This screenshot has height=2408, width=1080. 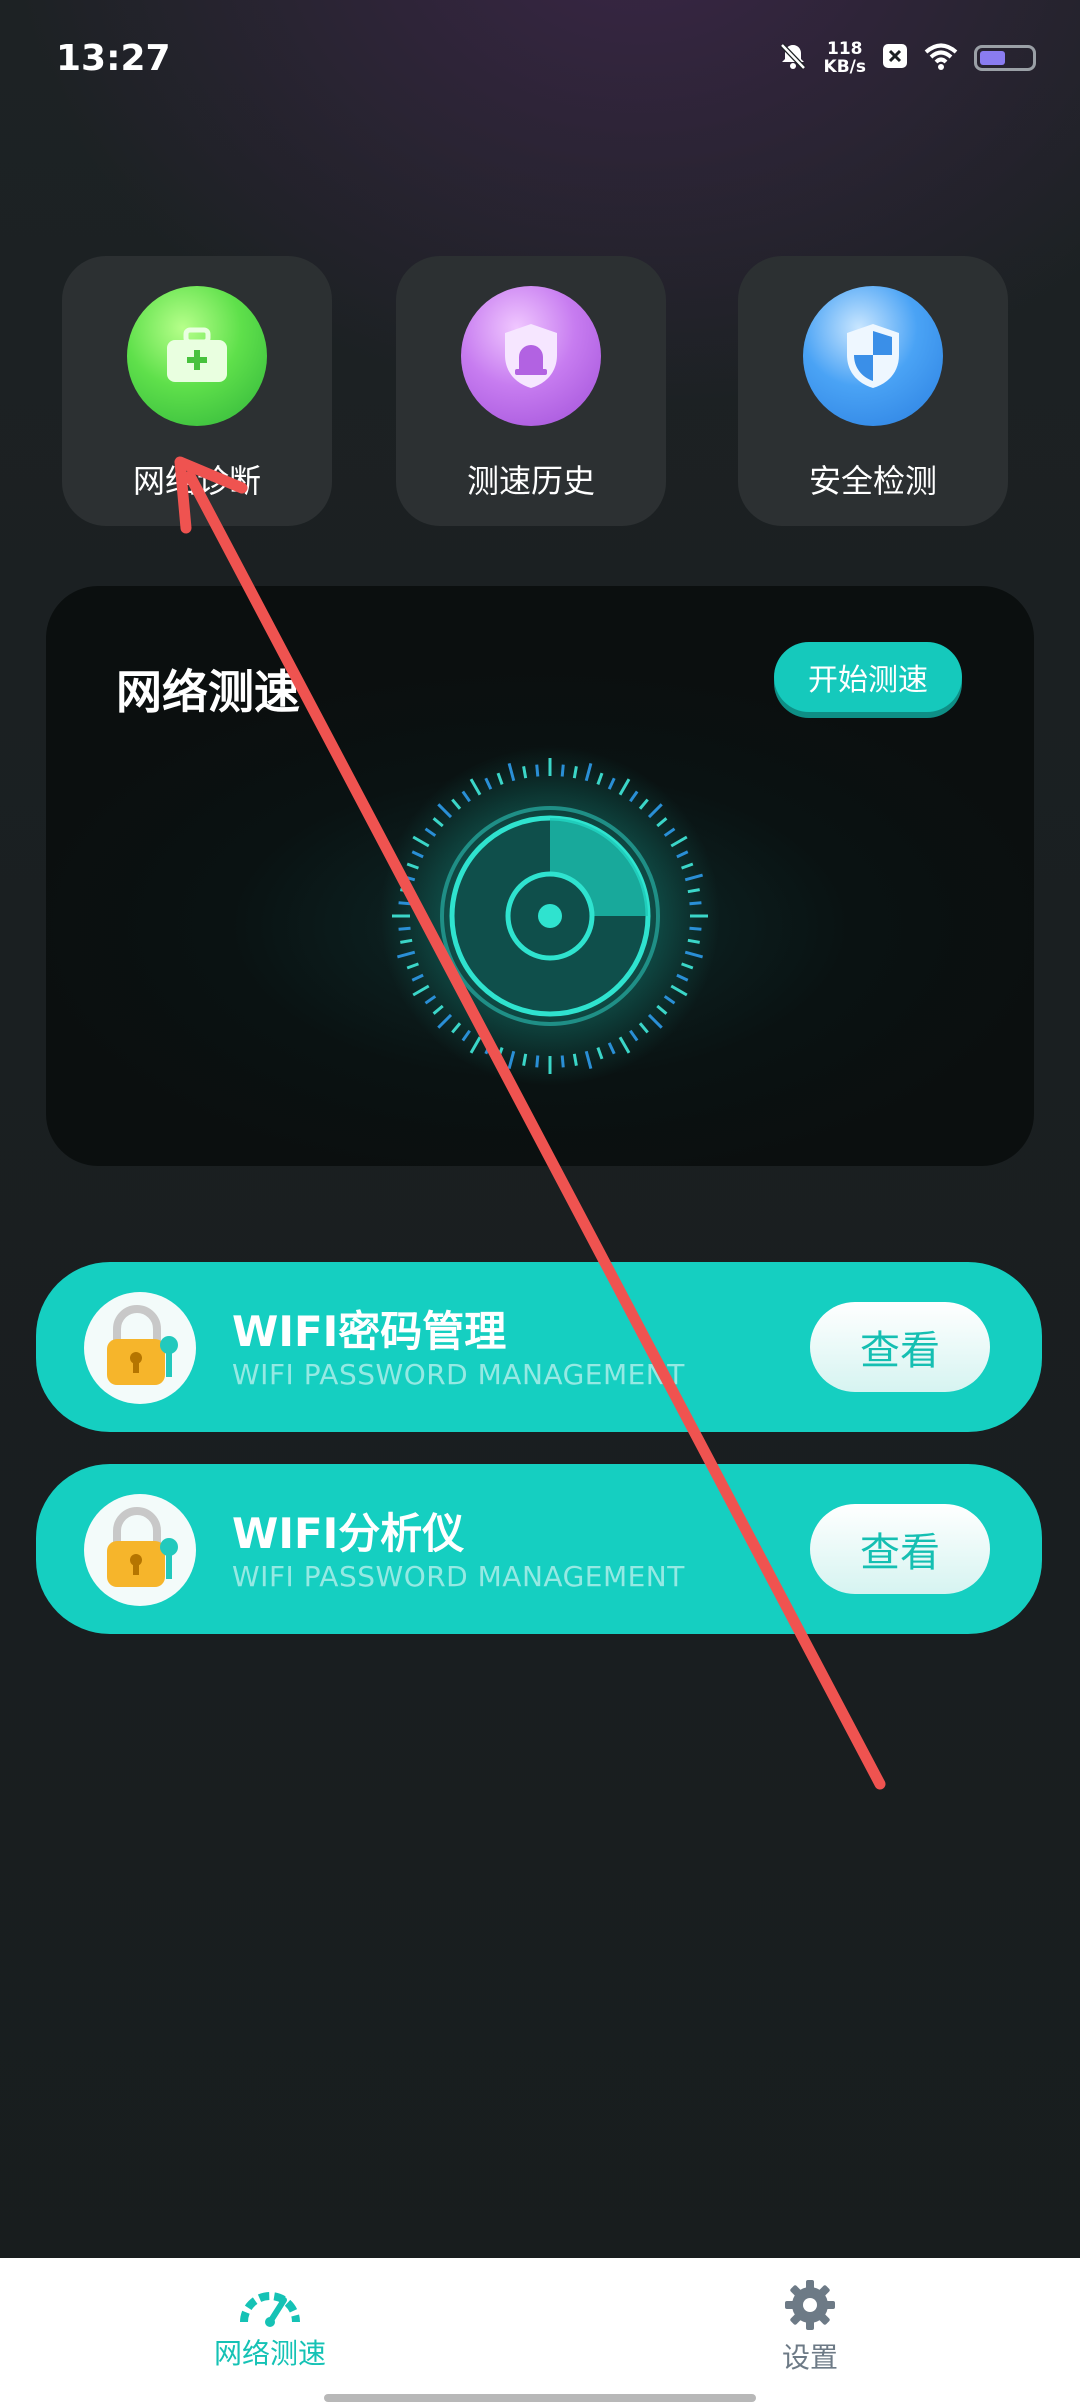 What do you see at coordinates (844, 67) in the screenshot?
I see `network-speed-unit: KB/s` at bounding box center [844, 67].